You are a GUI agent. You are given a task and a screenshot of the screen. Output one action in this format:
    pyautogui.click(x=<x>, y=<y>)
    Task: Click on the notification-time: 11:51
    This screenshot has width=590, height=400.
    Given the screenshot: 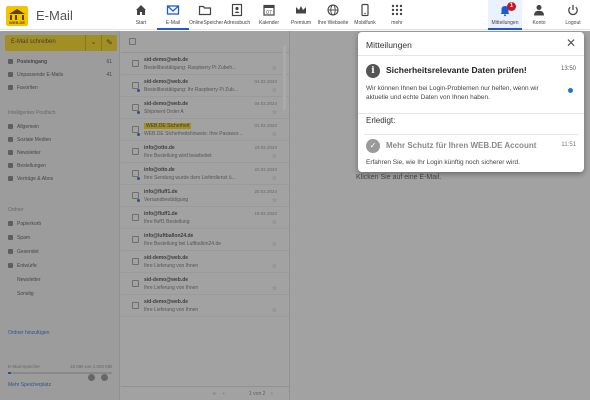 What is the action you would take?
    pyautogui.click(x=568, y=145)
    